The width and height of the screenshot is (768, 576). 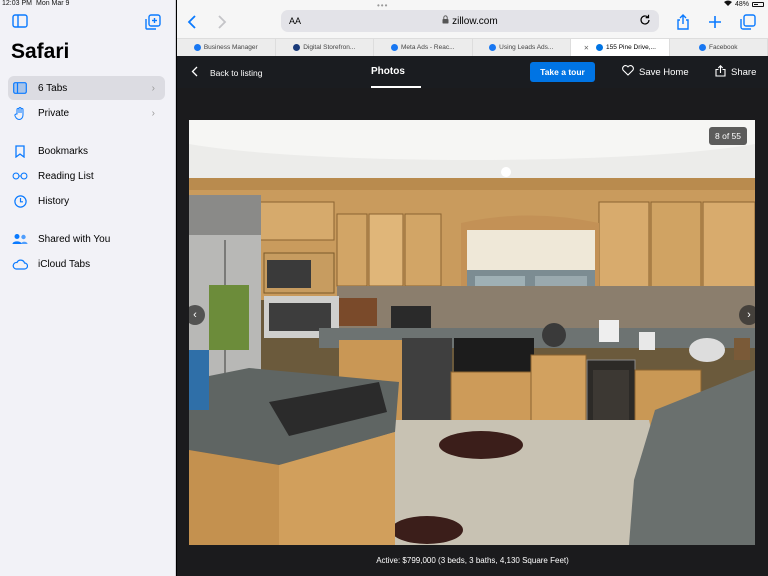 I want to click on sidebar-item-label: iCloud Tabs, so click(x=64, y=264).